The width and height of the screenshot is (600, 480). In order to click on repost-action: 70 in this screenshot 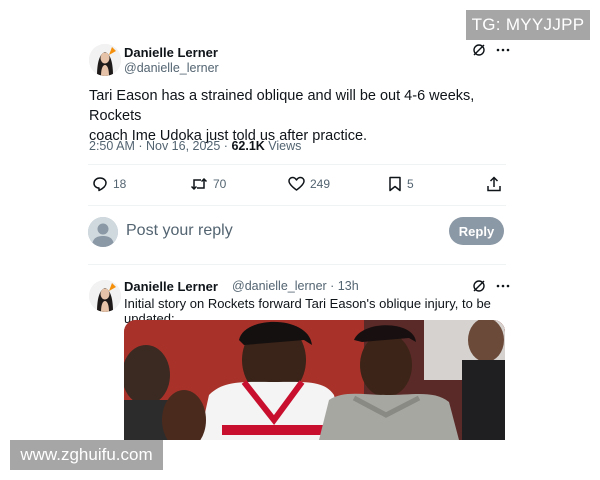, I will do `click(208, 184)`.